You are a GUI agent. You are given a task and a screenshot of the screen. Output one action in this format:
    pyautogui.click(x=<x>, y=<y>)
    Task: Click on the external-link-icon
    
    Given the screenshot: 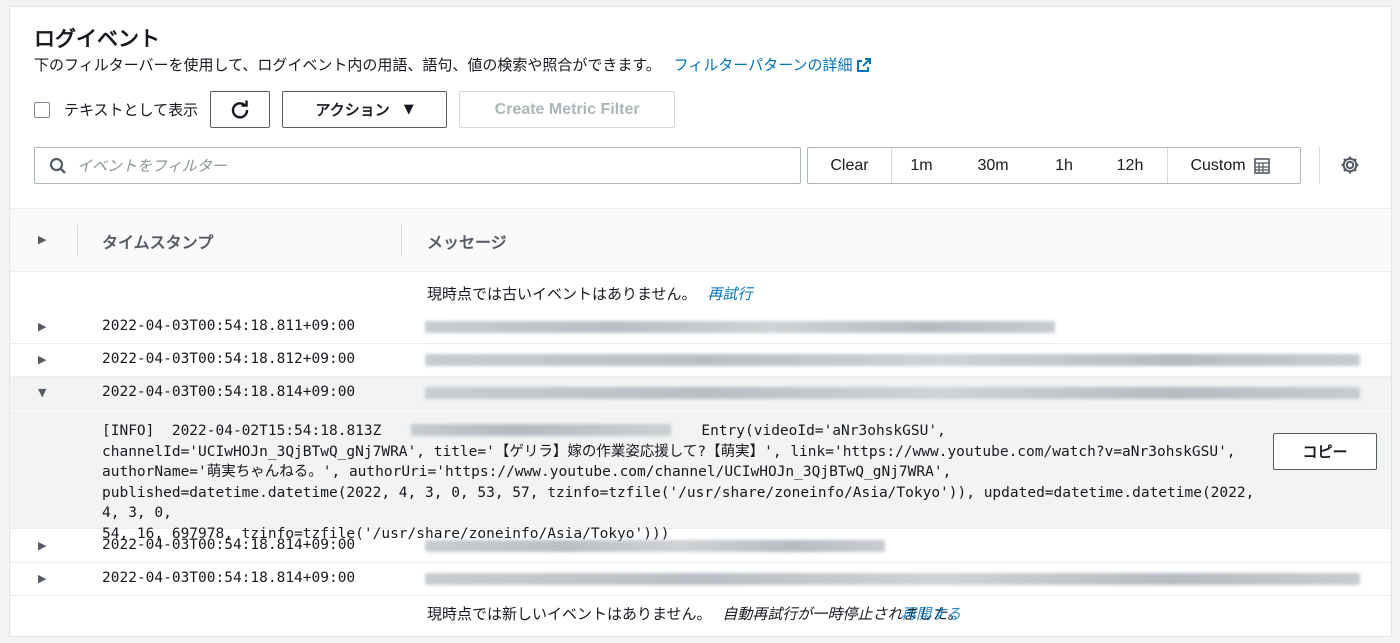 What is the action you would take?
    pyautogui.click(x=864, y=67)
    